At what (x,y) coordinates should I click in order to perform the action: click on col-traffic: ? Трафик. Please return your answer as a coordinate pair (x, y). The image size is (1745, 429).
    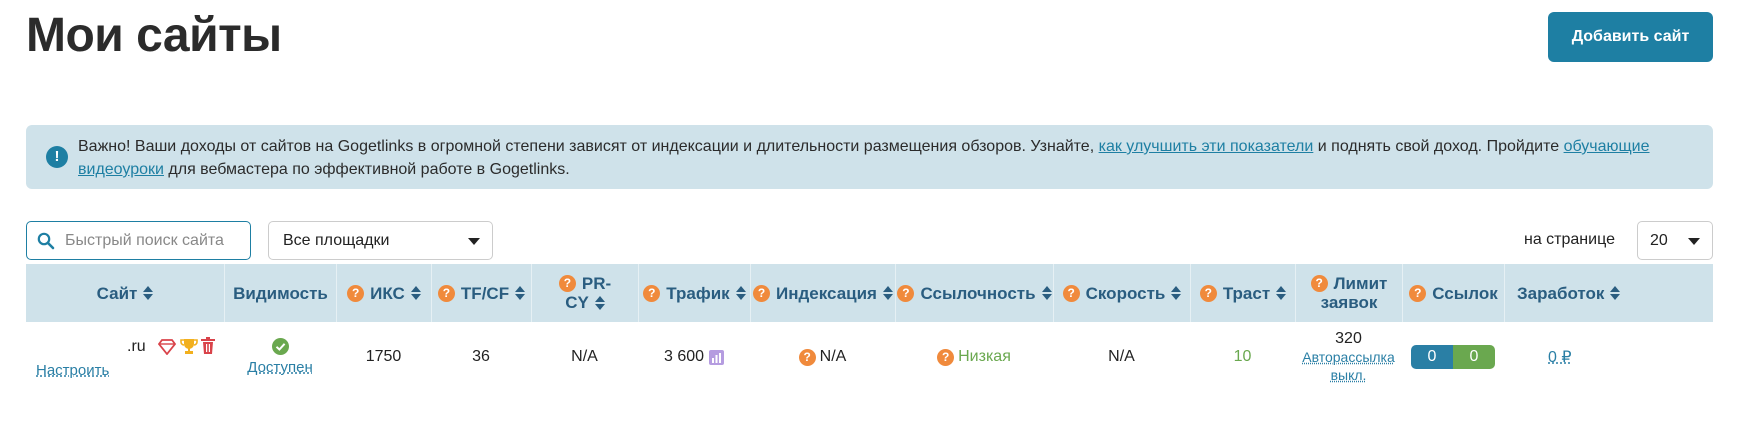
    Looking at the image, I should click on (694, 293).